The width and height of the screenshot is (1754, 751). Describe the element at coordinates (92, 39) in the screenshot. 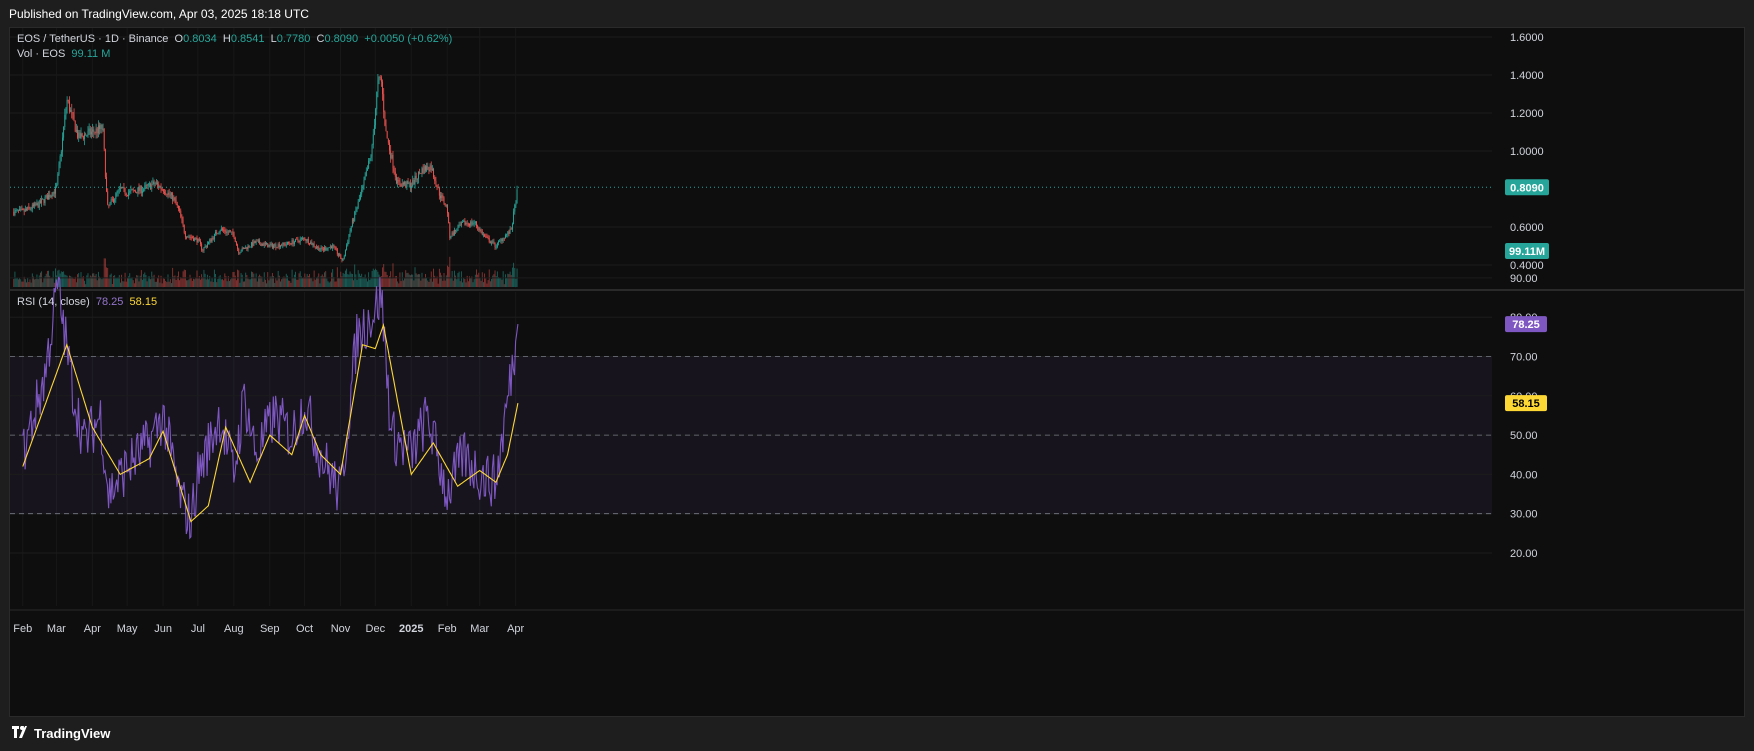

I see `symbol-label: EOS / TetherUS · 1D · Binance` at that location.